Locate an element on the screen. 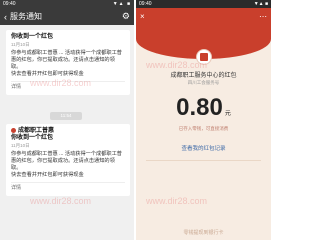 This screenshot has width=320, height=240. packet-subtitle: 四川工会服务号 is located at coordinates (203, 82).